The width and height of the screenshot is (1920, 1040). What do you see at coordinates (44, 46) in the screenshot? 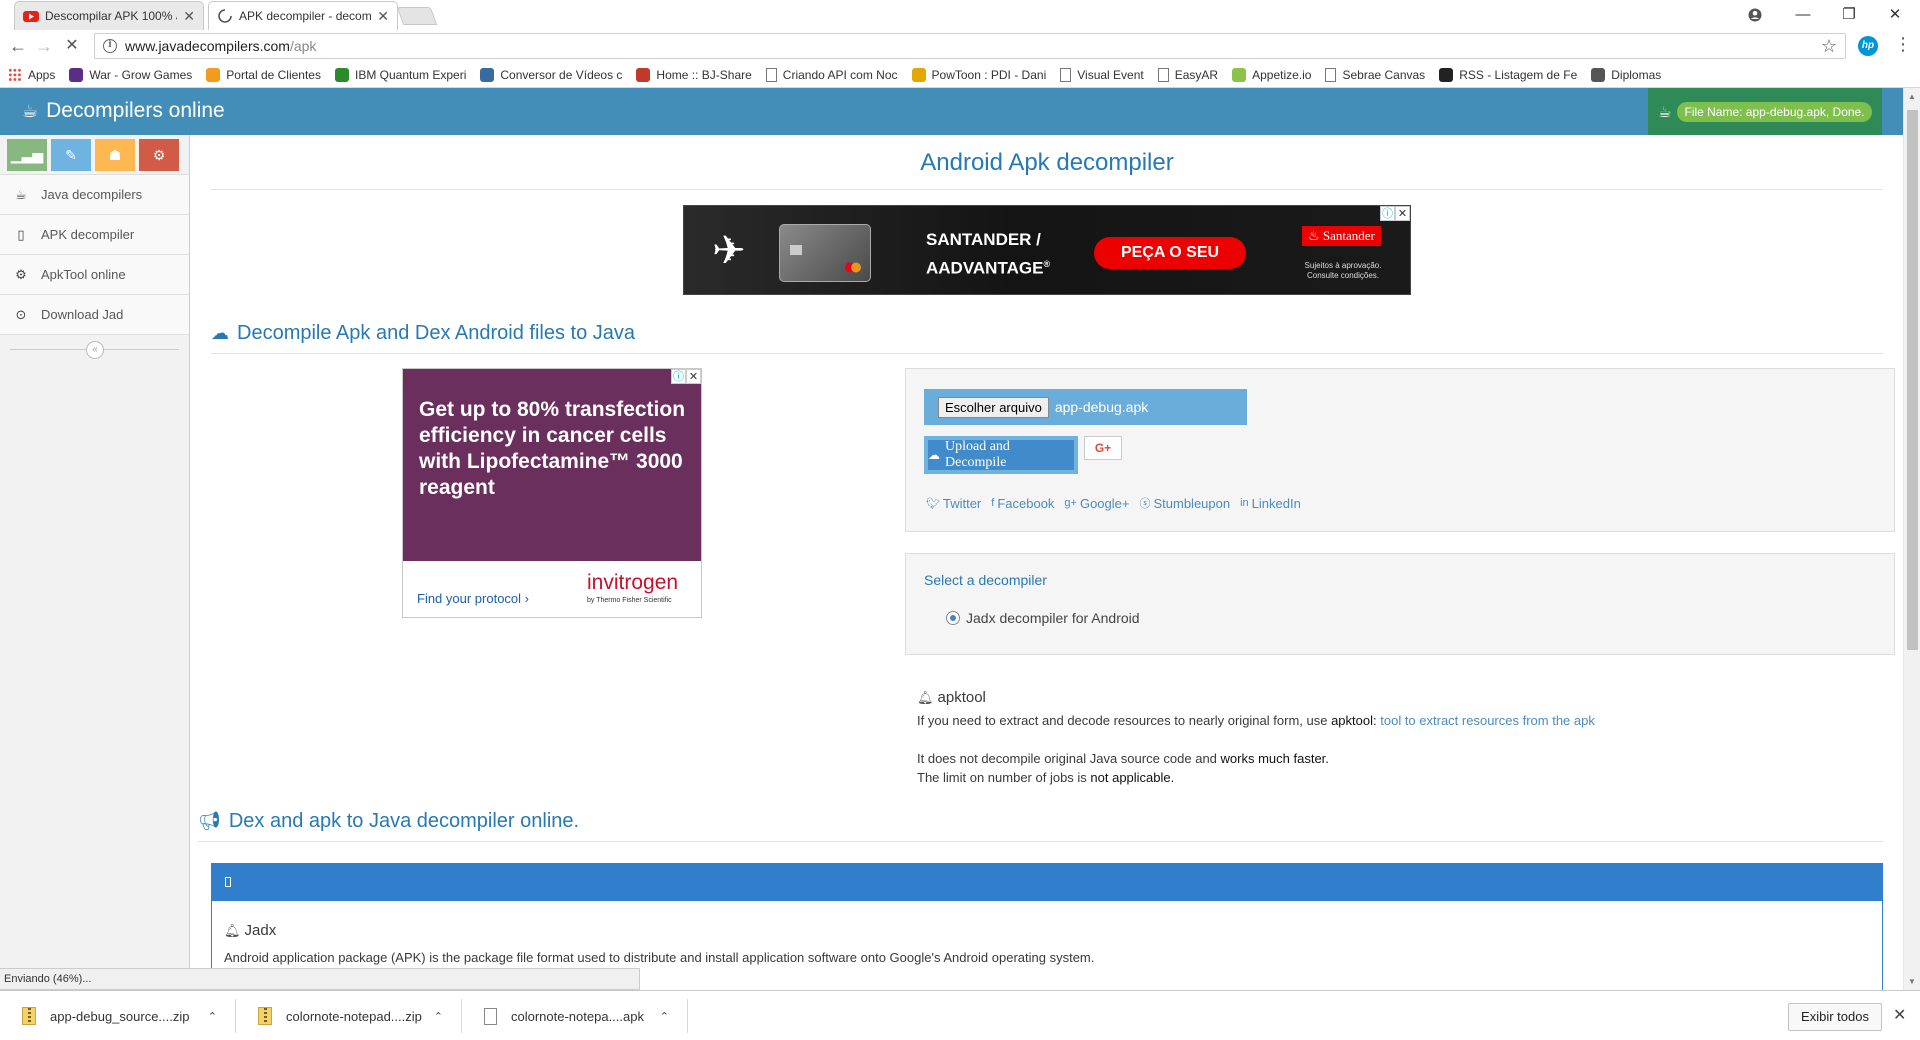
I see `forward-arrow-icon: →` at bounding box center [44, 46].